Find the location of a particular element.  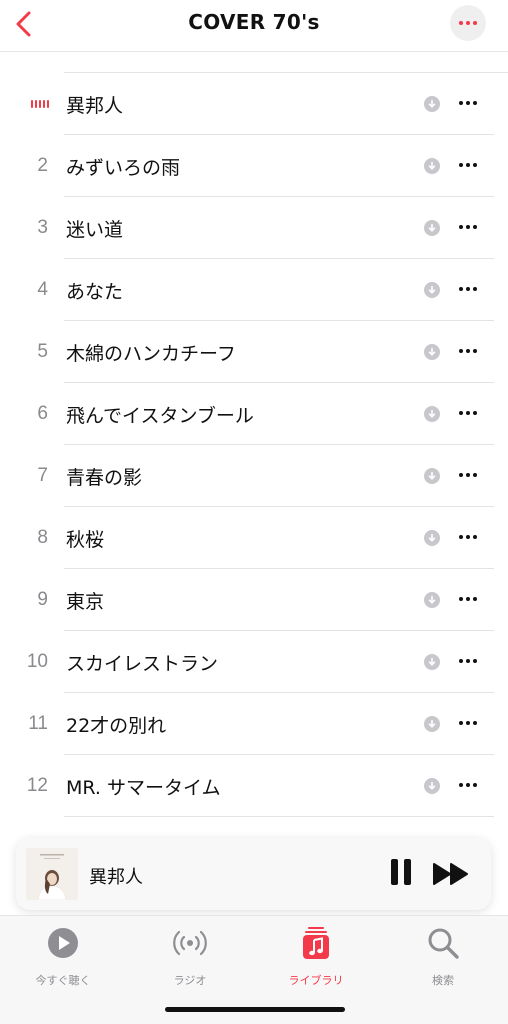

library-music-icon is located at coordinates (316, 943).